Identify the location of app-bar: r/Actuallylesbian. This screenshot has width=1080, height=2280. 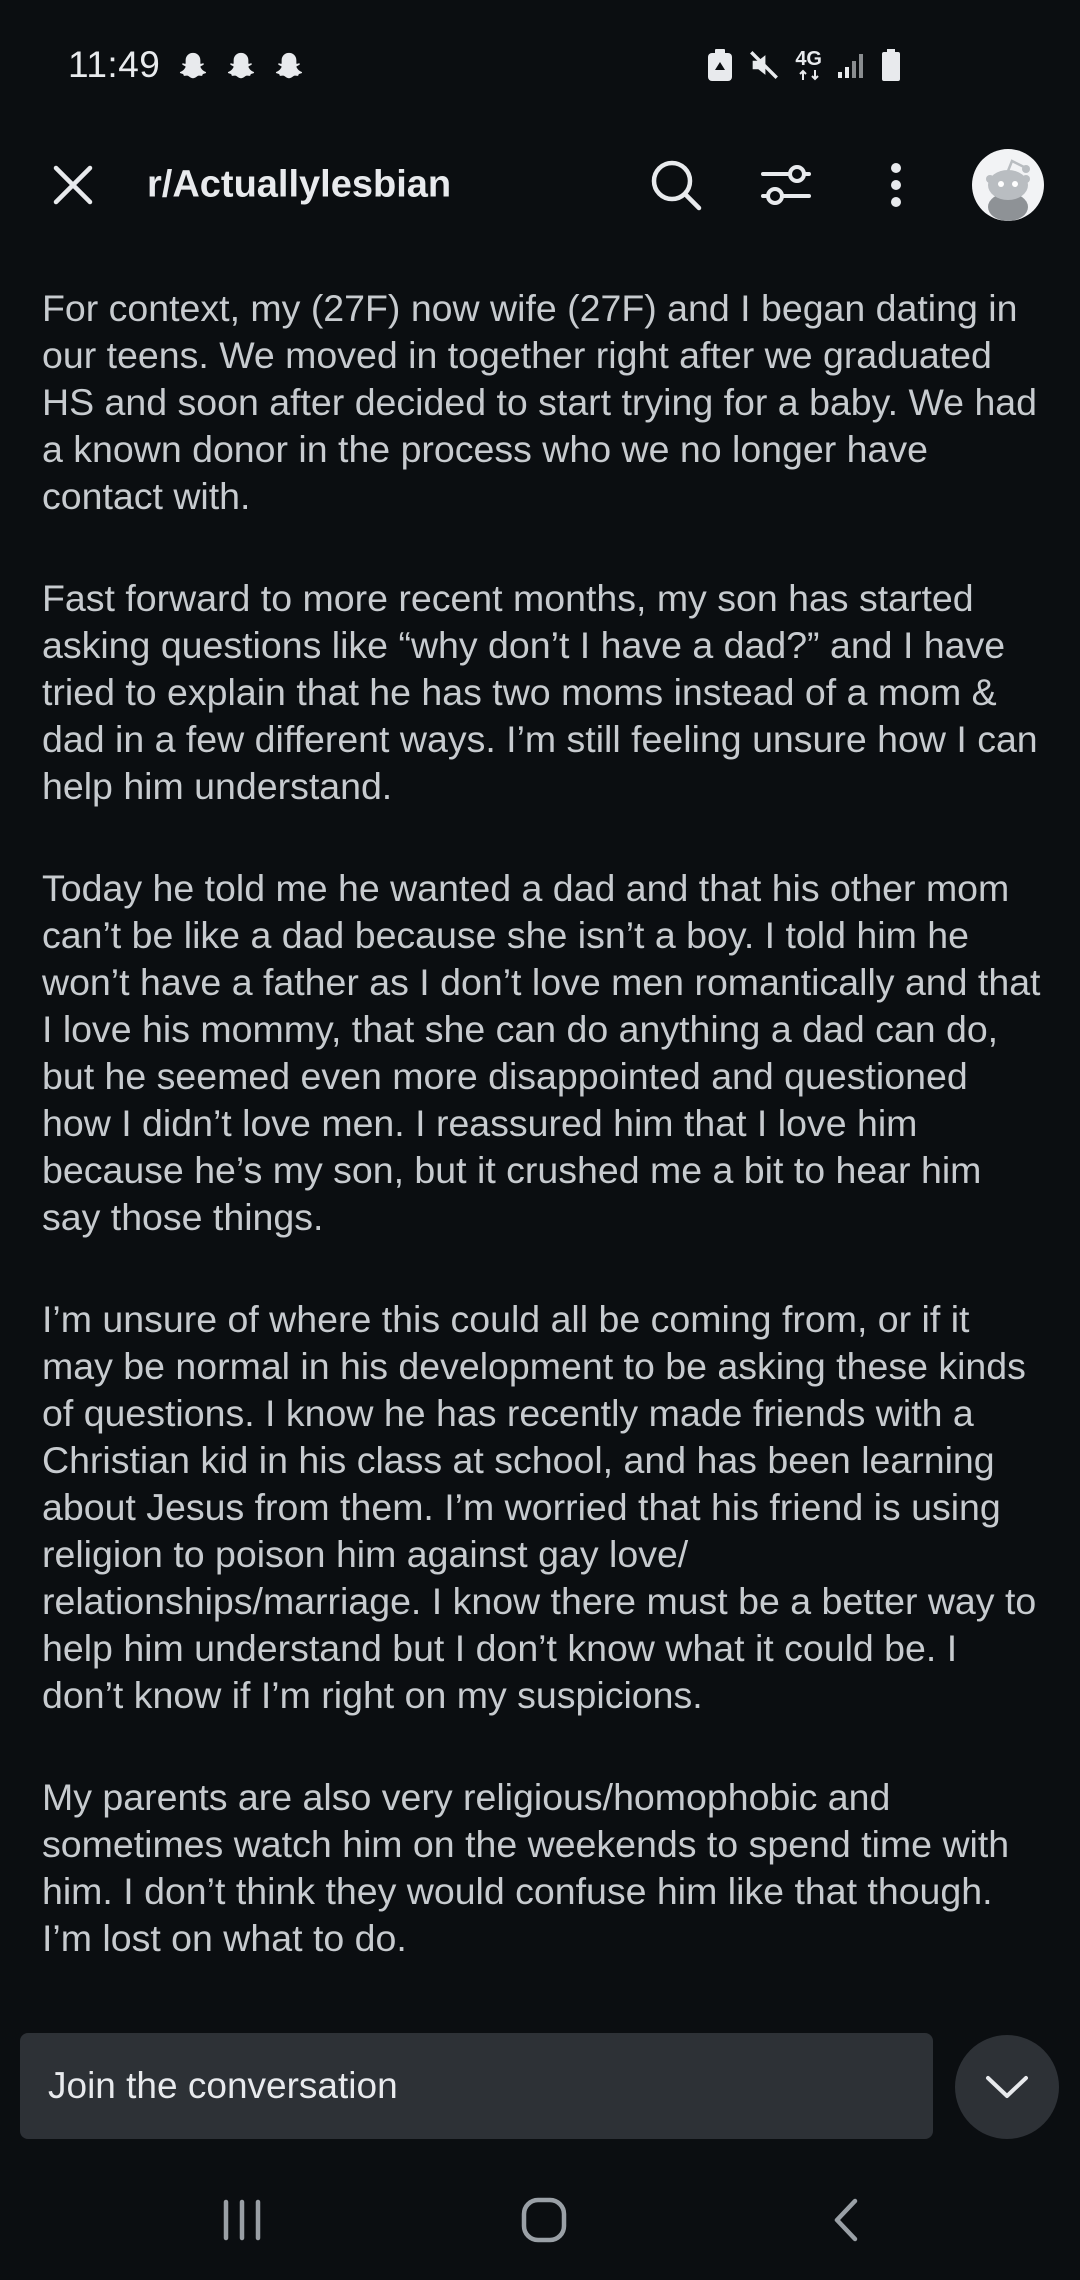
(540, 185).